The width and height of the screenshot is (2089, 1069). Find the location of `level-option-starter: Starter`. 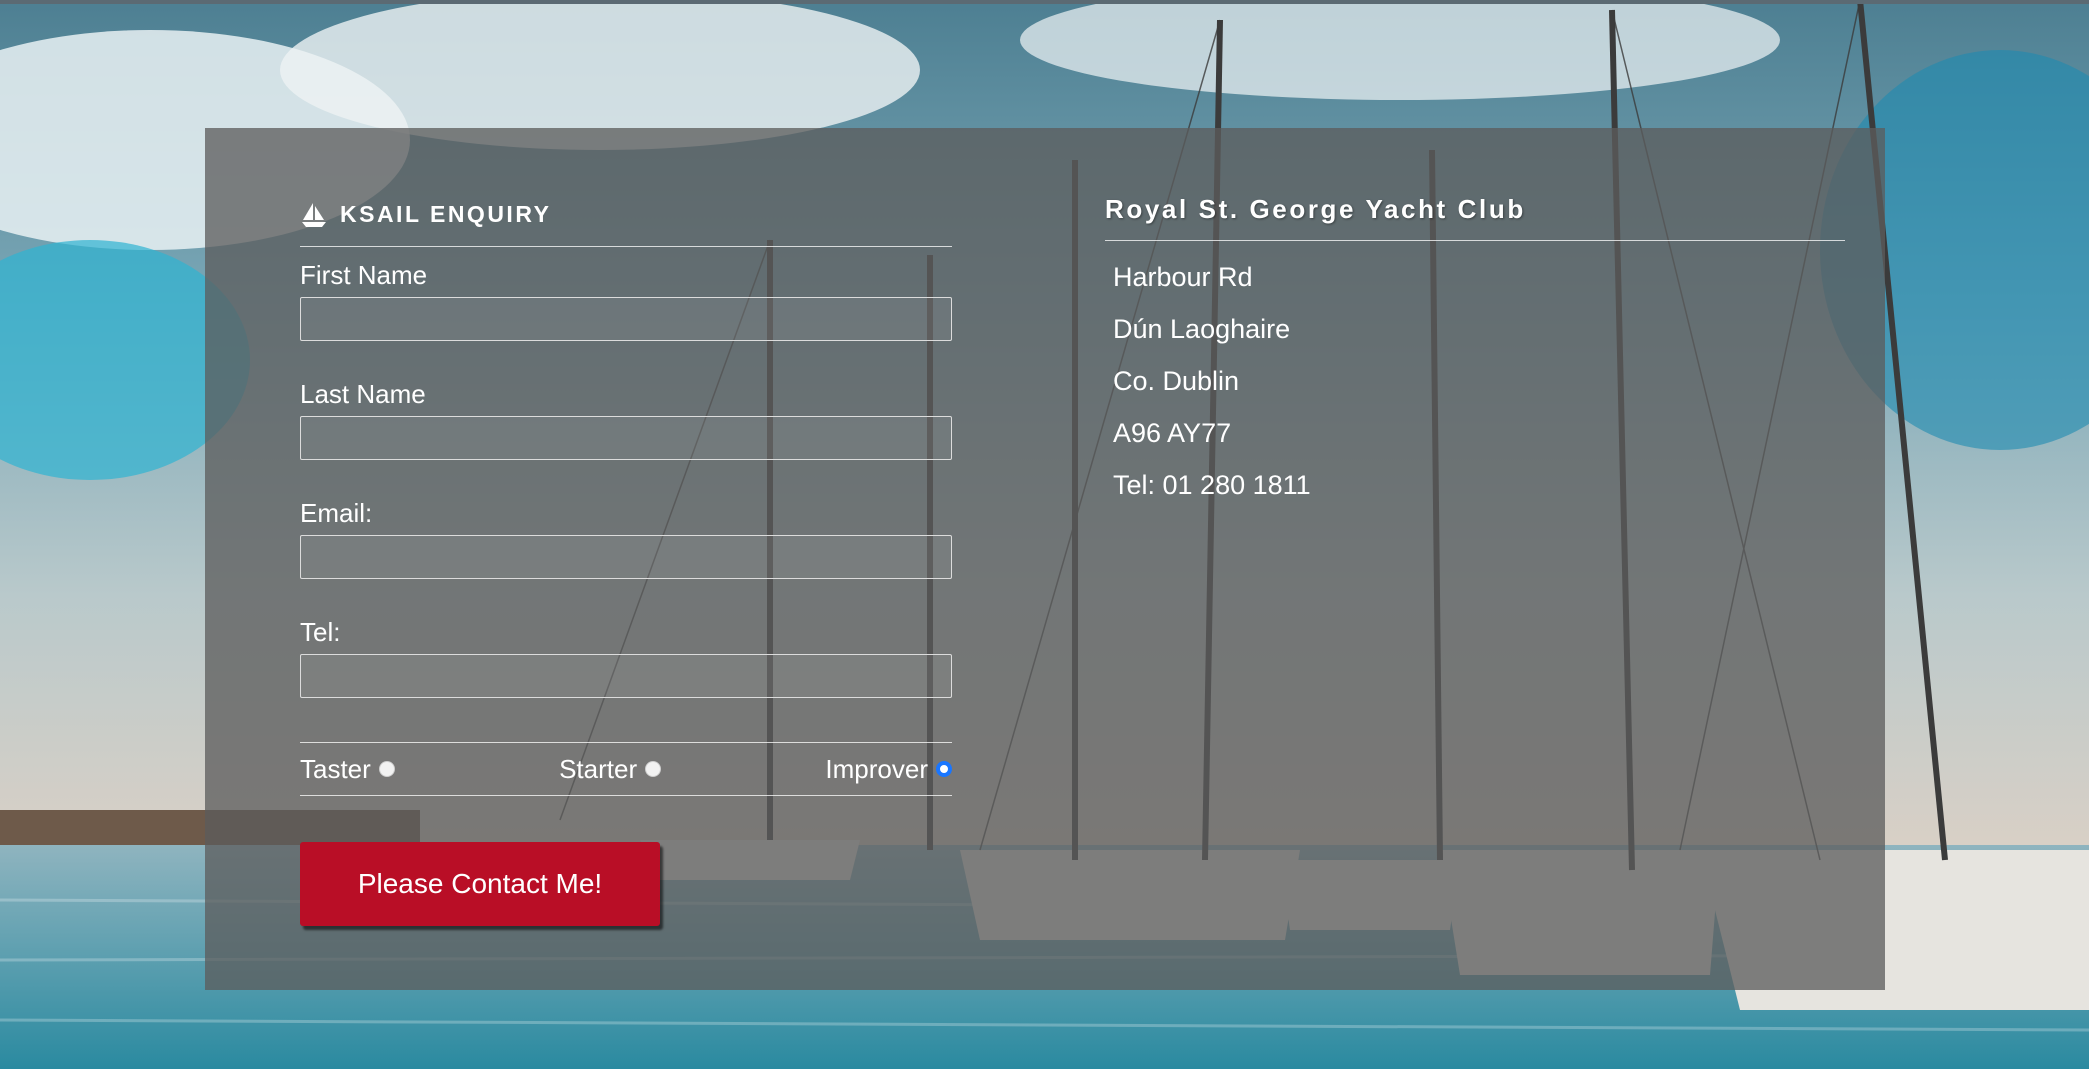

level-option-starter: Starter is located at coordinates (610, 769).